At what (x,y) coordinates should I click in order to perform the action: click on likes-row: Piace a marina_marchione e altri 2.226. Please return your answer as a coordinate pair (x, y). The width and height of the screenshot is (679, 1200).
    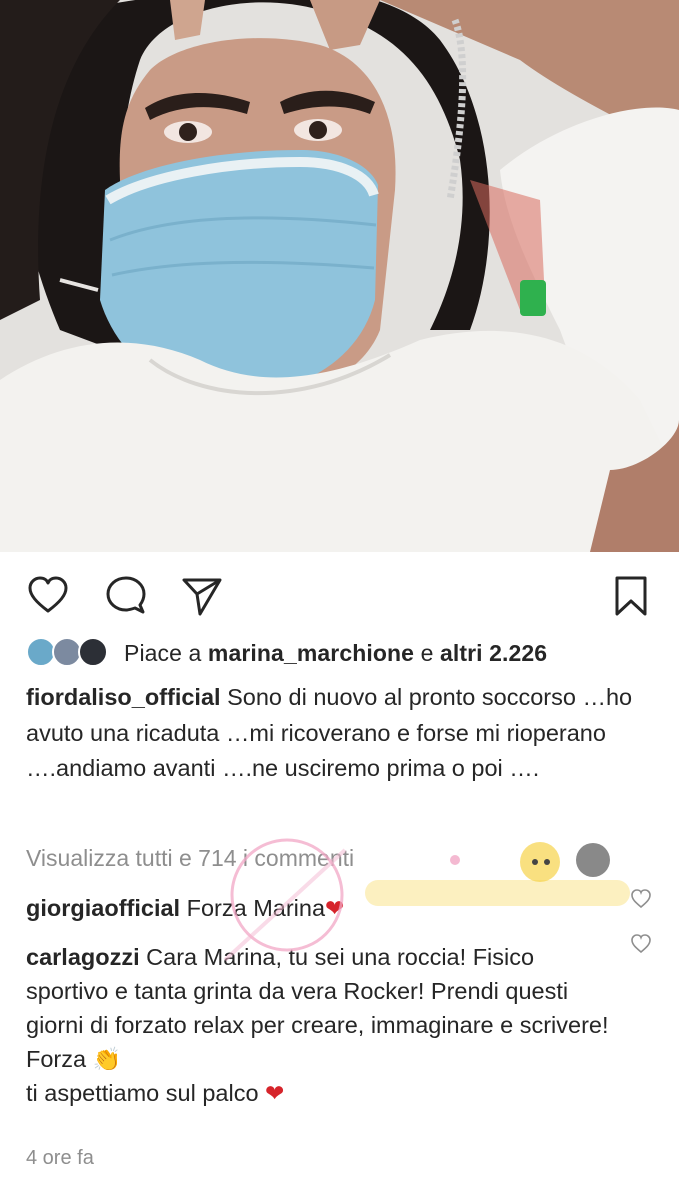
    Looking at the image, I should click on (286, 653).